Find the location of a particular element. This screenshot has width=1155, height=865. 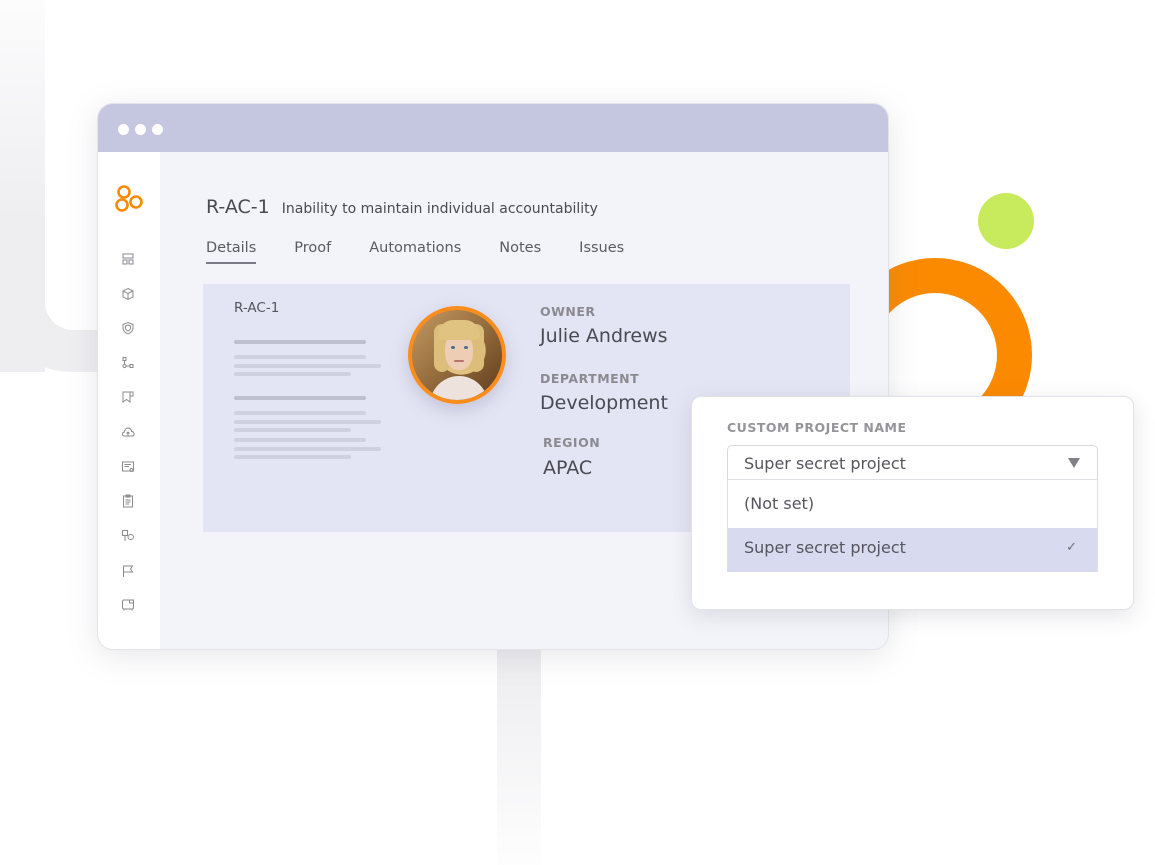

clipboard-icon is located at coordinates (128, 501).